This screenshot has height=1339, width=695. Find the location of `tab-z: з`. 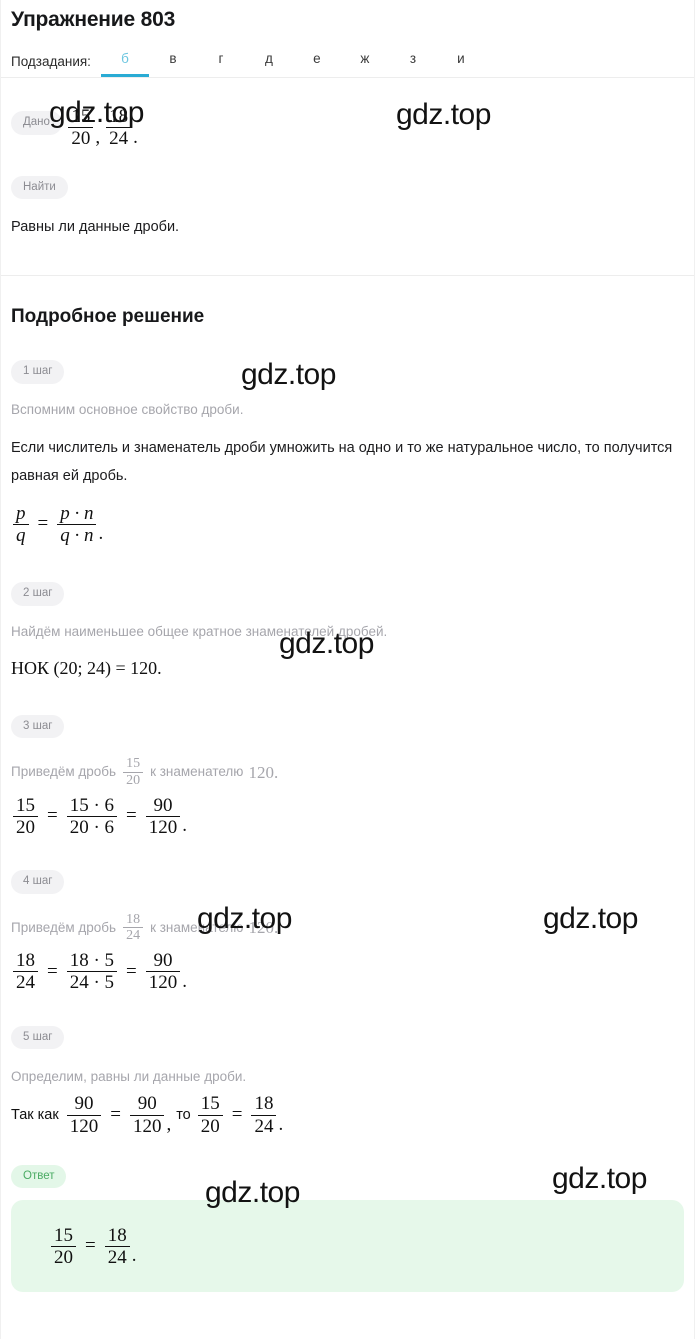

tab-z: з is located at coordinates (413, 64).